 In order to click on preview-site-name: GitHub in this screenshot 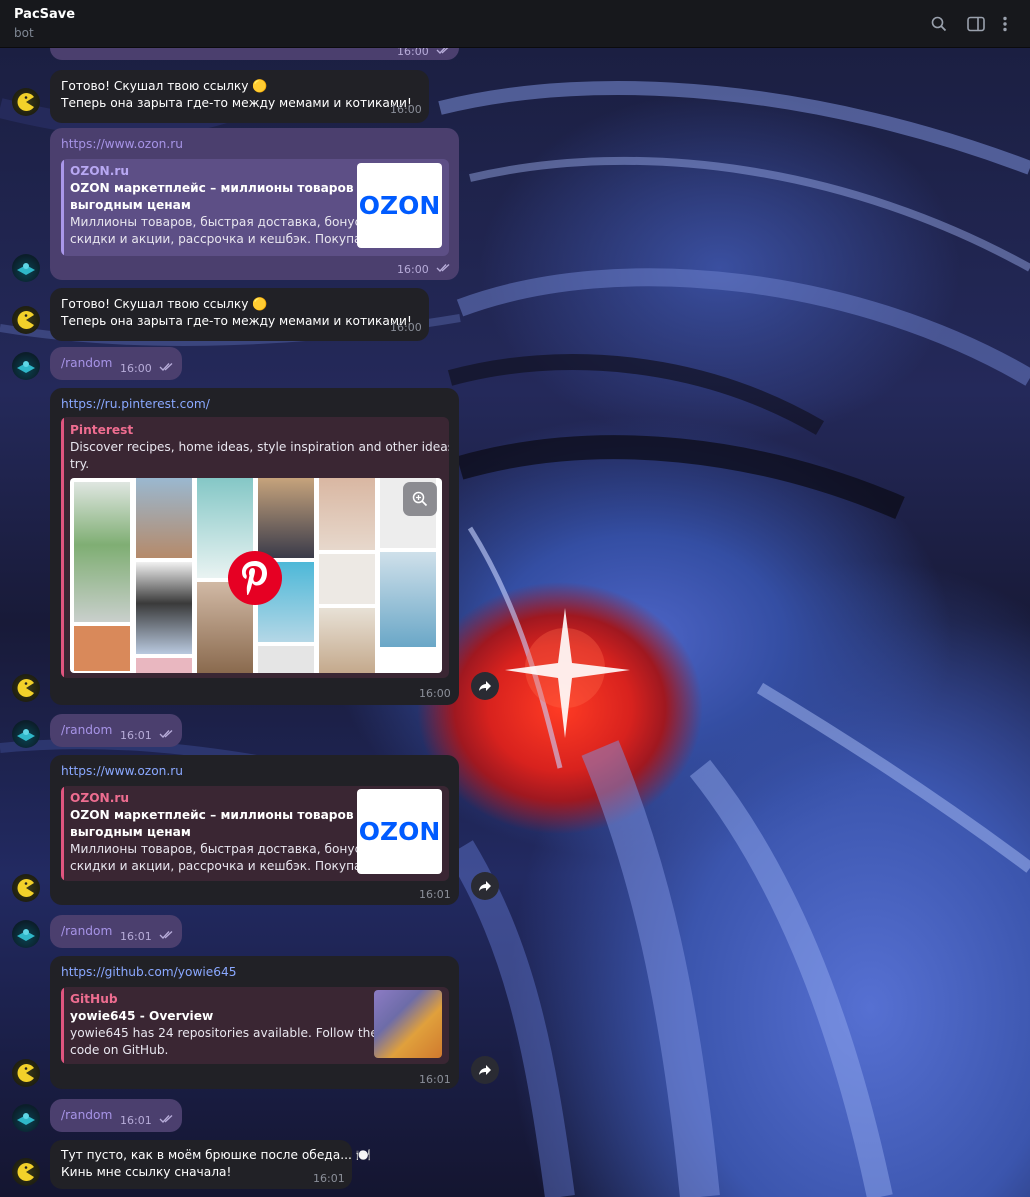, I will do `click(94, 999)`.